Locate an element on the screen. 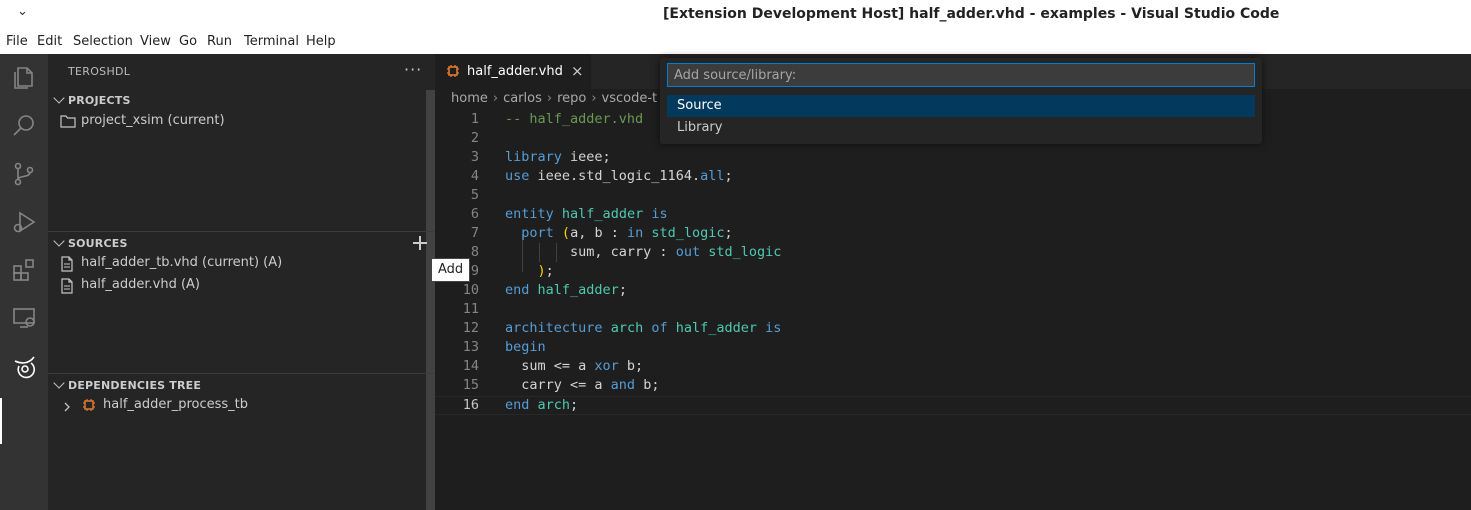 This screenshot has height=510, width=1471. code-line: 10 end half_adder; is located at coordinates (544, 290).